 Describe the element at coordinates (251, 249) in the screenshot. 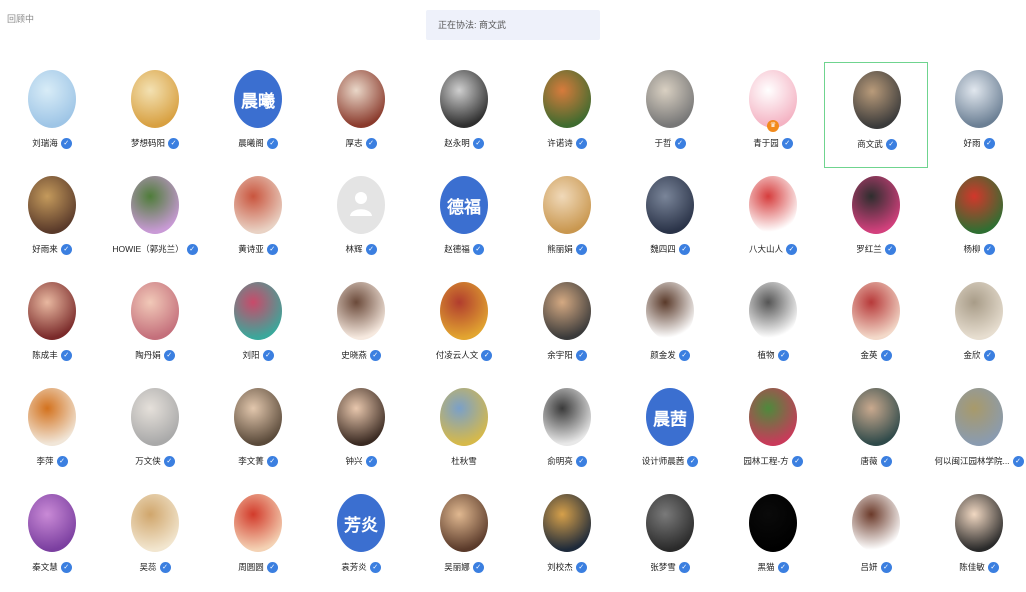

I see `participant-name: 黄诗亚` at that location.